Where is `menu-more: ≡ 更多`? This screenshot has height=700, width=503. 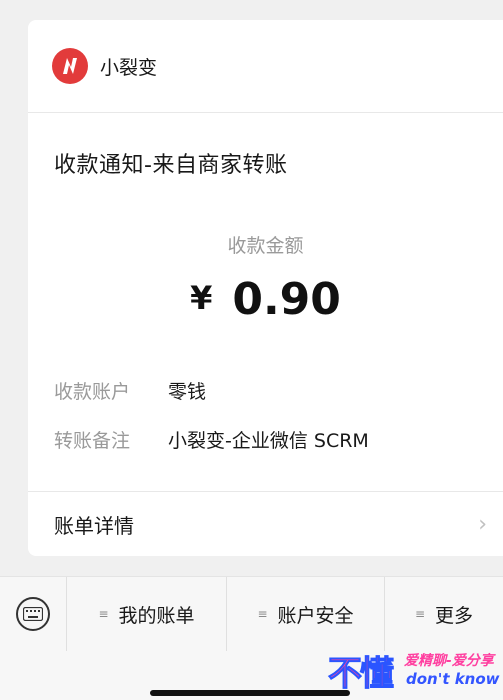 menu-more: ≡ 更多 is located at coordinates (443, 614).